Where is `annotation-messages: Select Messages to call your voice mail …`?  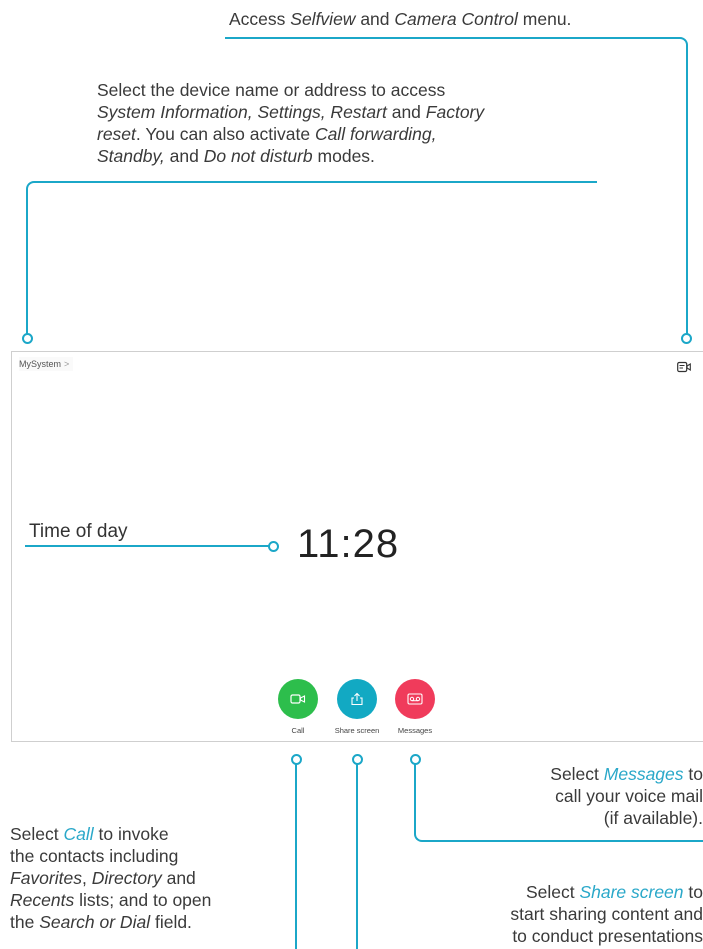
annotation-messages: Select Messages to call your voice mail … is located at coordinates (626, 796).